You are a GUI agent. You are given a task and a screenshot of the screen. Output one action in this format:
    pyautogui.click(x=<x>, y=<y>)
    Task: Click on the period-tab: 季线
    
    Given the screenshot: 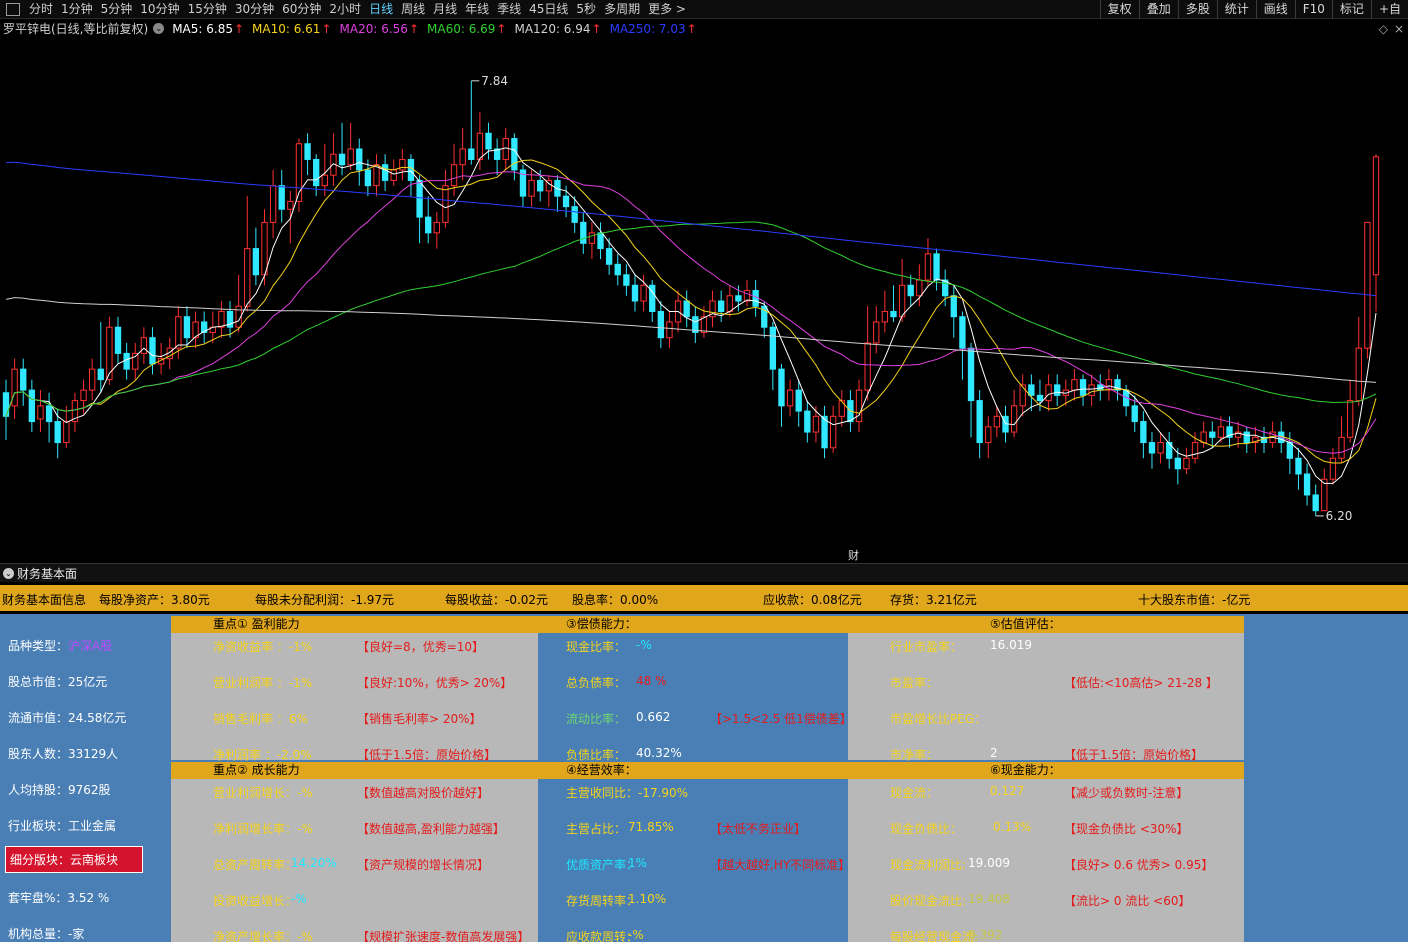 What is the action you would take?
    pyautogui.click(x=509, y=9)
    